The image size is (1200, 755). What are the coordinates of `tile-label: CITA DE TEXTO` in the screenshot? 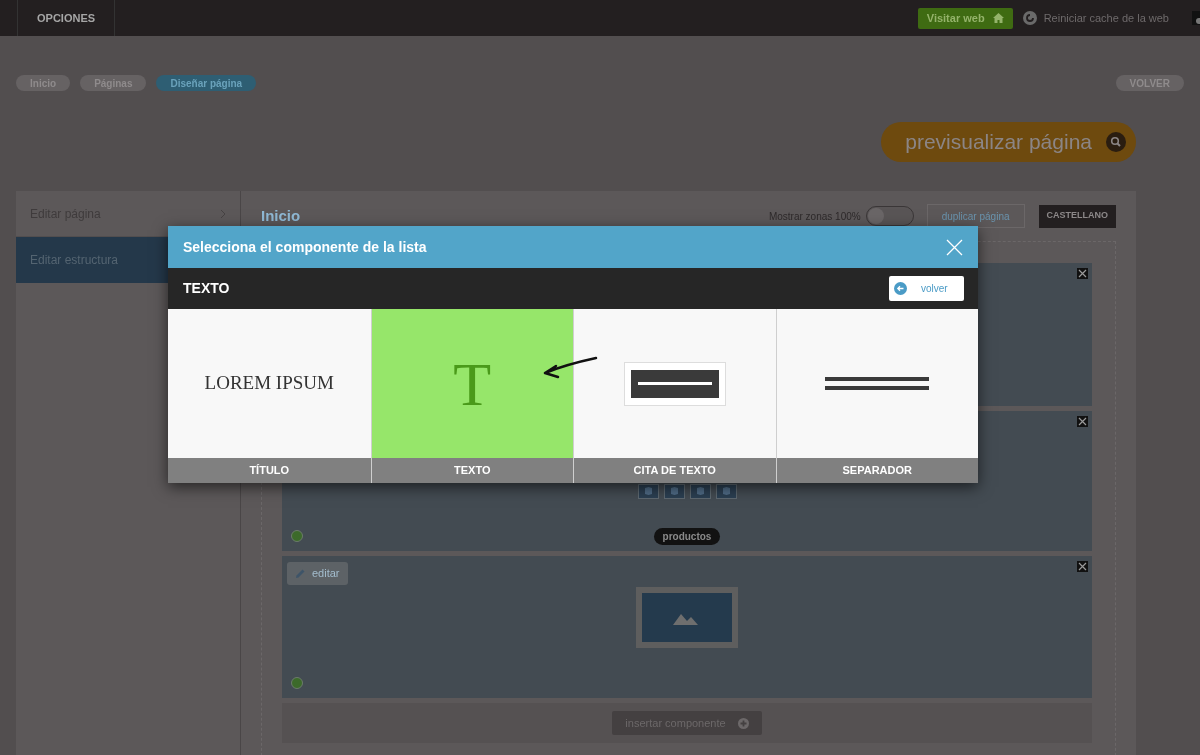 It's located at (675, 470).